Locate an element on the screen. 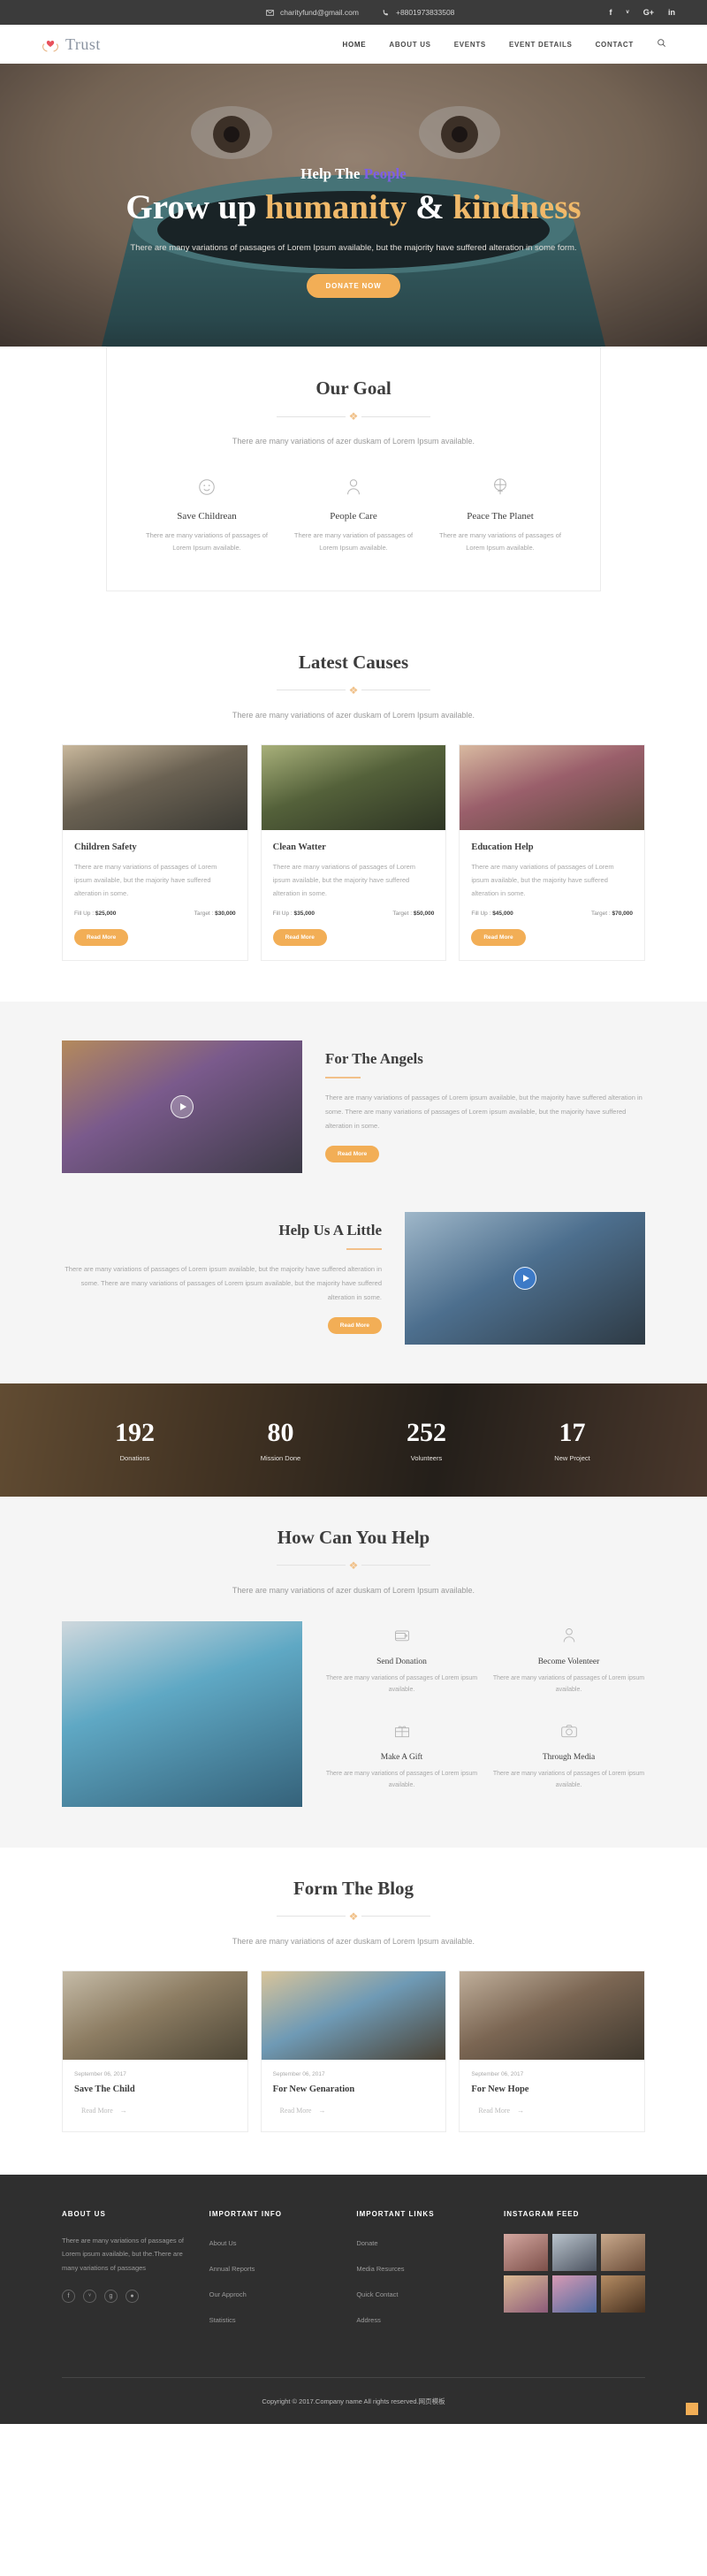  hero-eyebrow-plain: Help The is located at coordinates (332, 174).